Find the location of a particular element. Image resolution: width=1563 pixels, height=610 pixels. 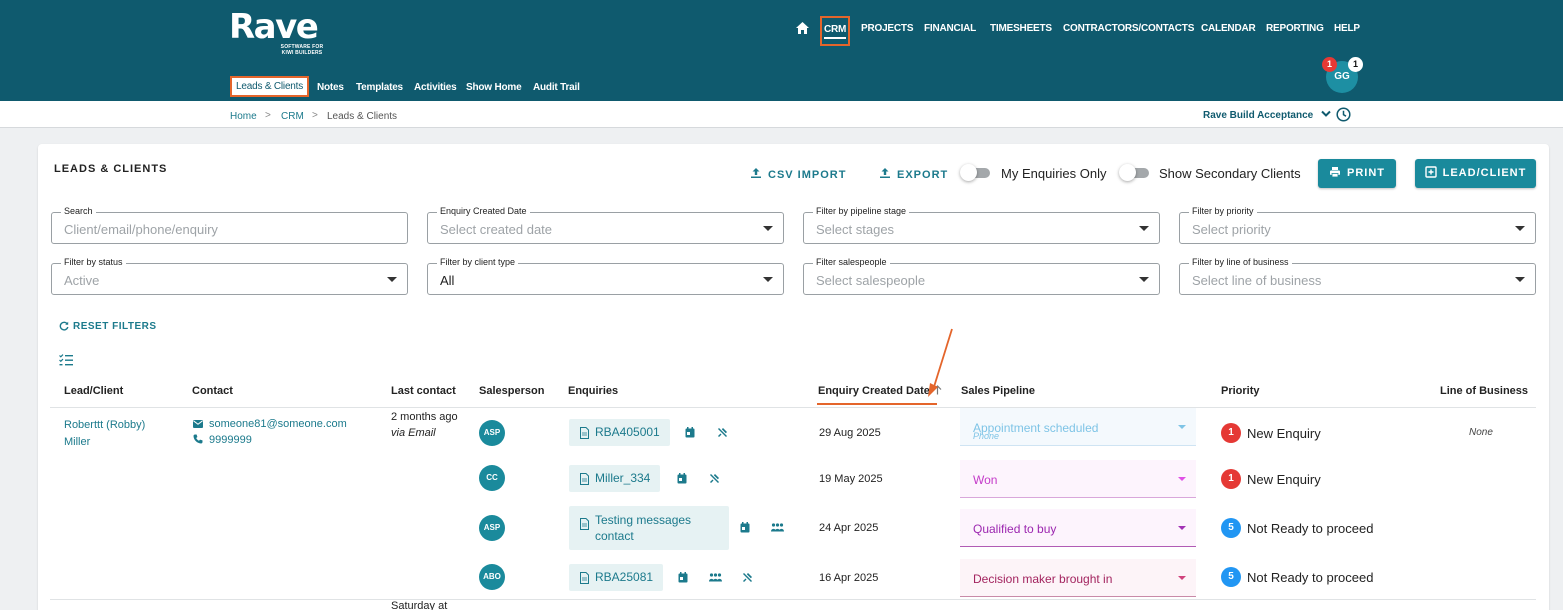

enquiry-chip: Miller_334 is located at coordinates (615, 478).